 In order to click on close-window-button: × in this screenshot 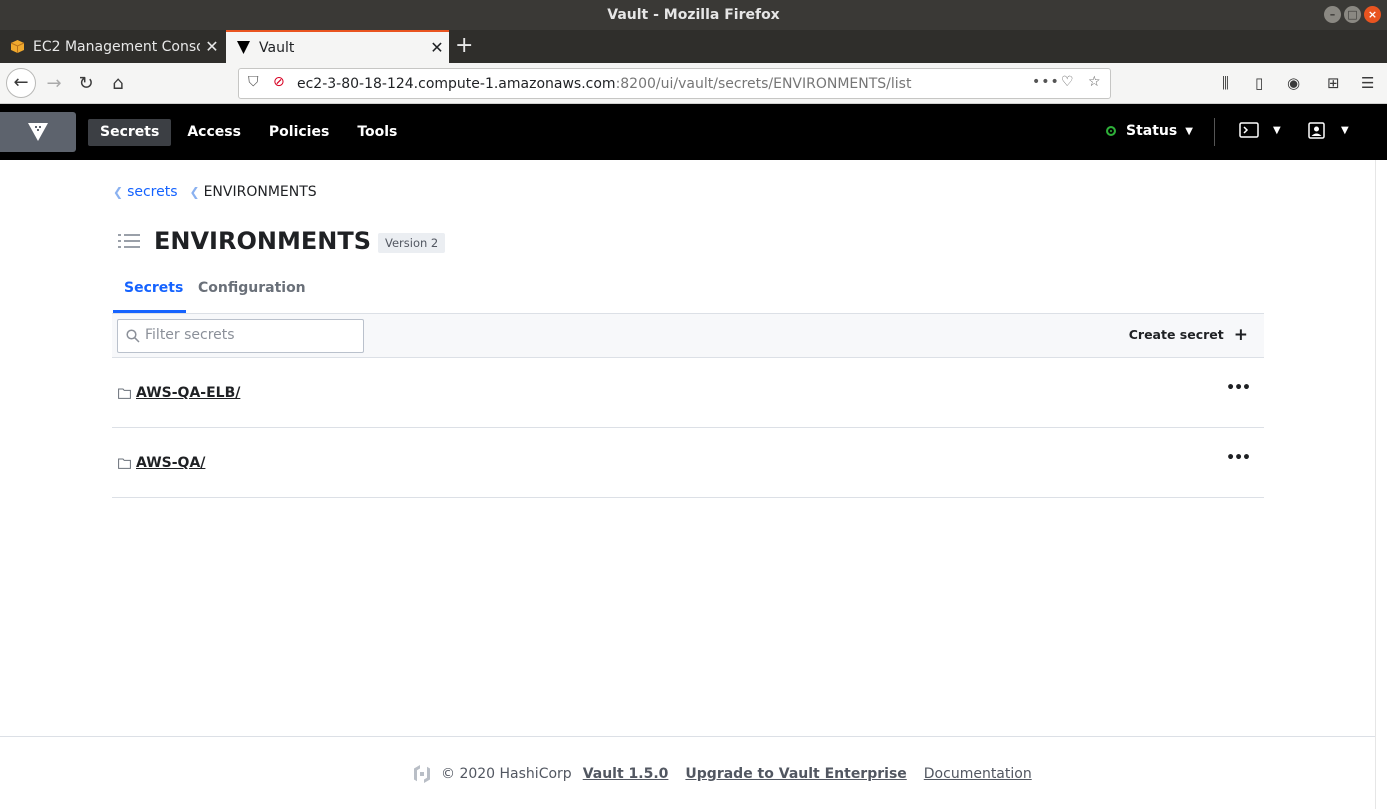, I will do `click(1372, 14)`.